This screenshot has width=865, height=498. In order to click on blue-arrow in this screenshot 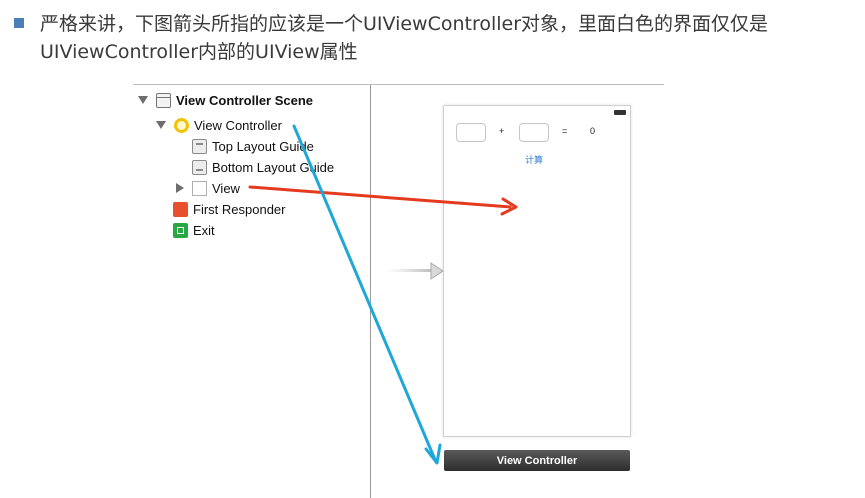, I will do `click(367, 294)`.